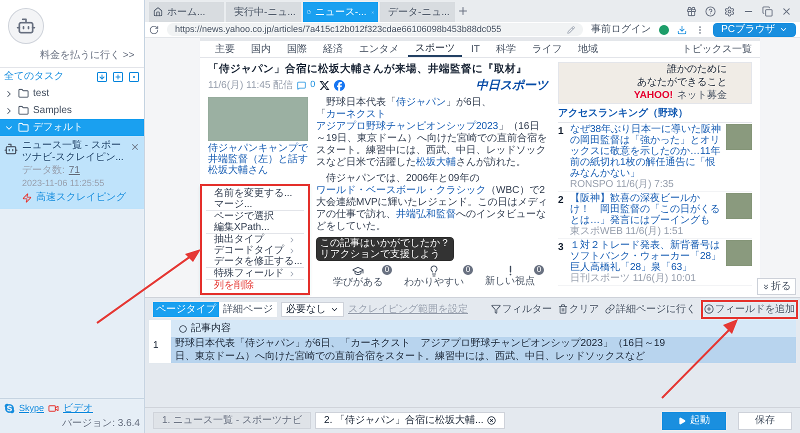  Describe the element at coordinates (183, 328) in the screenshot. I see `circle-icon` at that location.